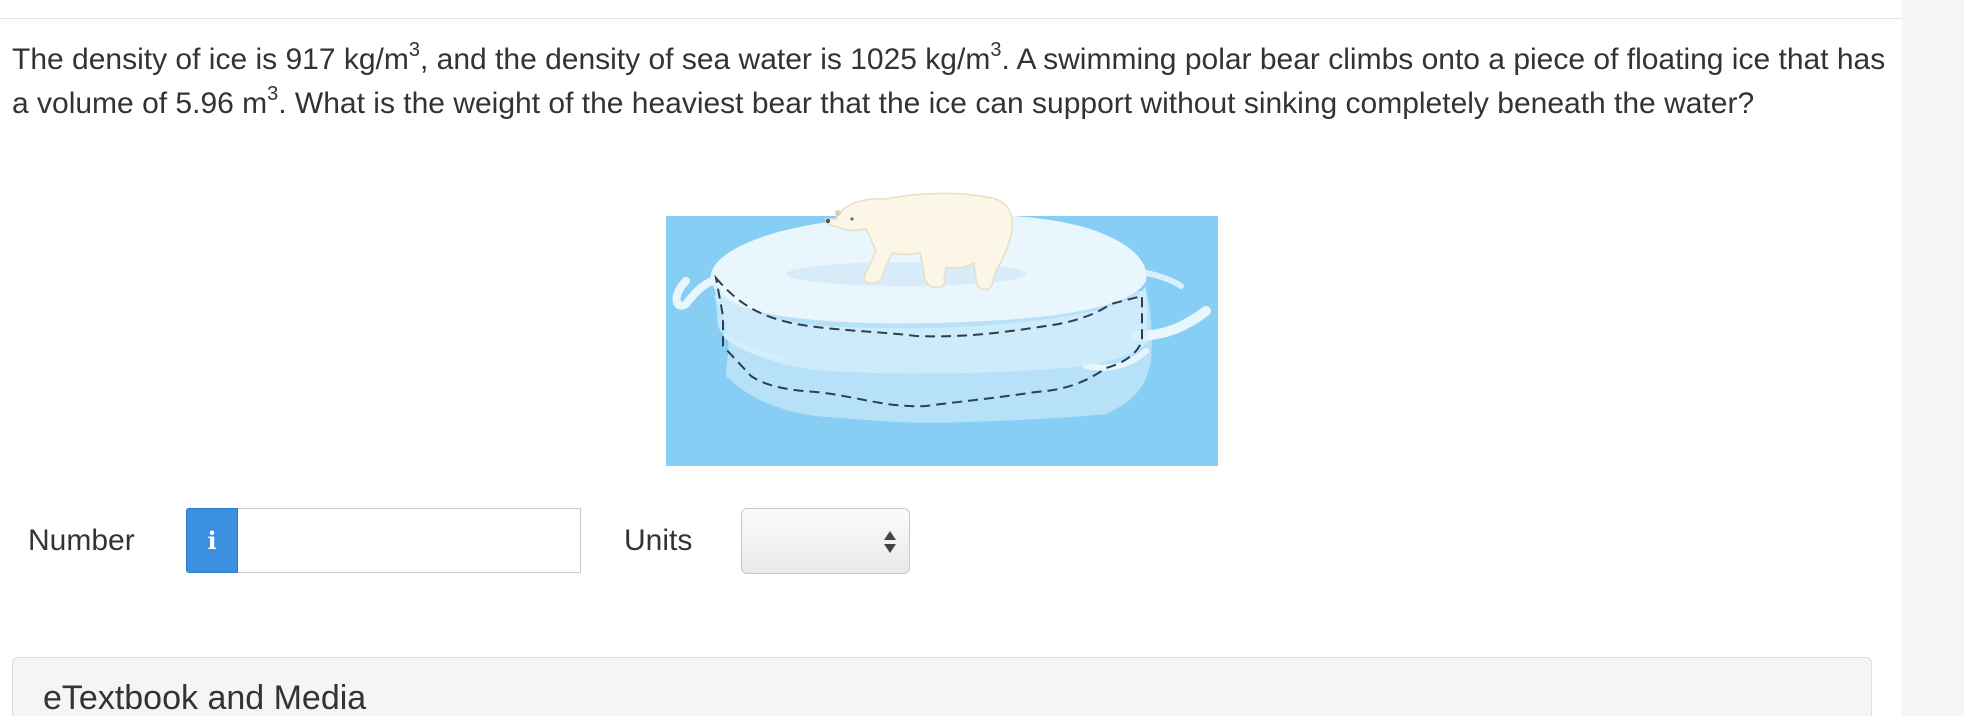 The image size is (1964, 716). Describe the element at coordinates (825, 541) in the screenshot. I see `units-select` at that location.